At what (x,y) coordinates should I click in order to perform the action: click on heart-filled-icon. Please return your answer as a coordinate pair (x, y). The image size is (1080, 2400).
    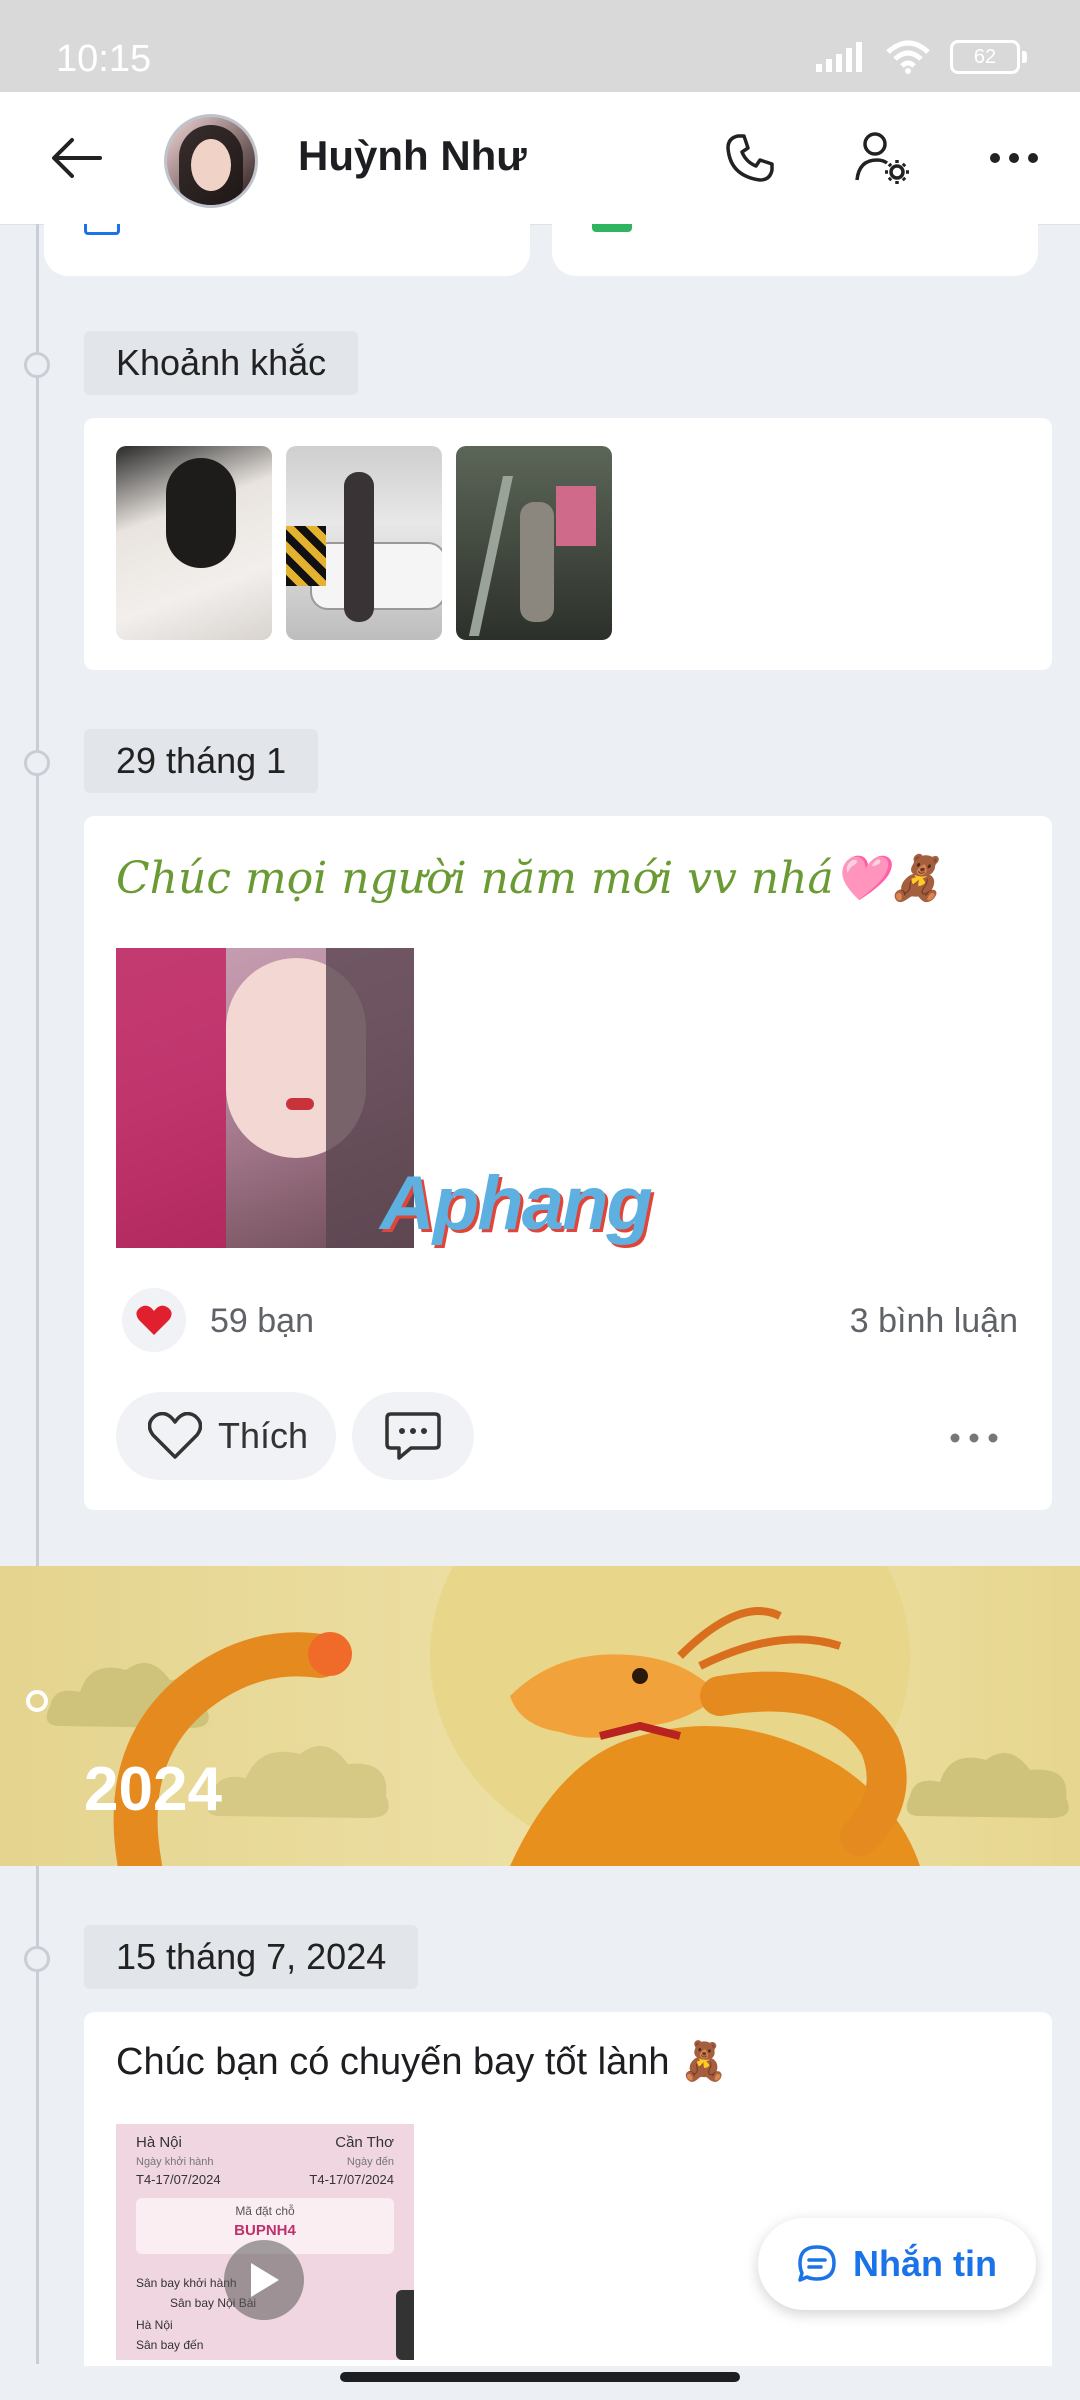
    Looking at the image, I should click on (154, 1320).